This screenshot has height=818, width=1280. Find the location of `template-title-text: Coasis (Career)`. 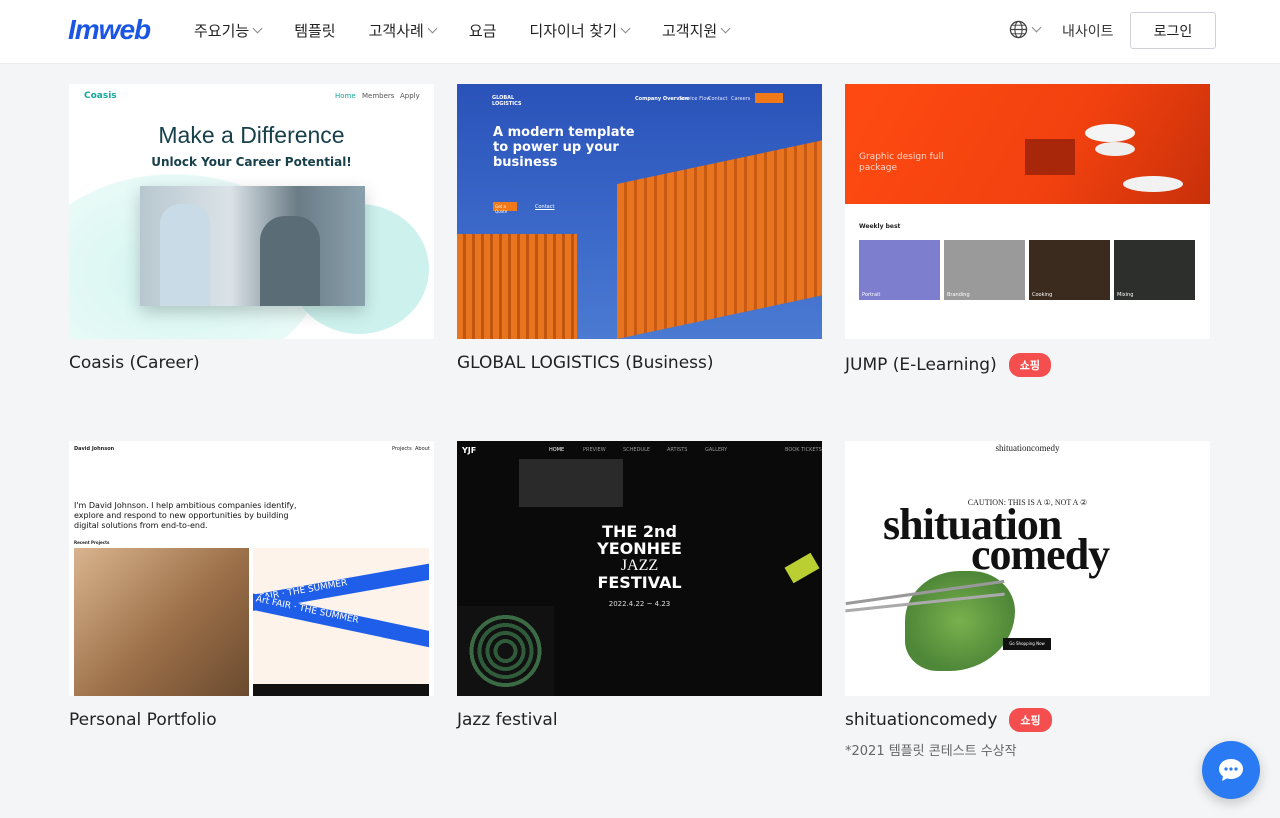

template-title-text: Coasis (Career) is located at coordinates (134, 363).